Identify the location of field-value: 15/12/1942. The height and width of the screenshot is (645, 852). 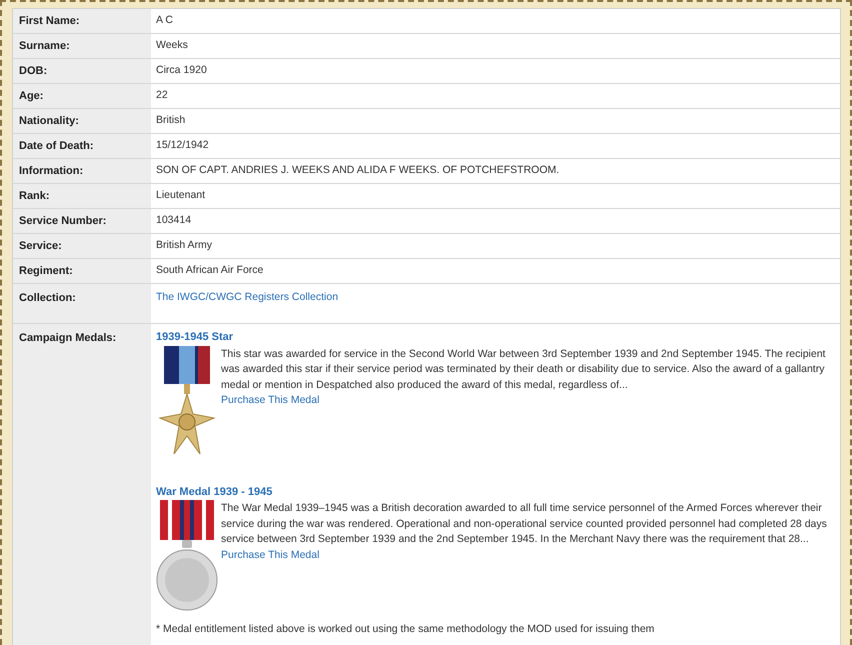
(182, 146).